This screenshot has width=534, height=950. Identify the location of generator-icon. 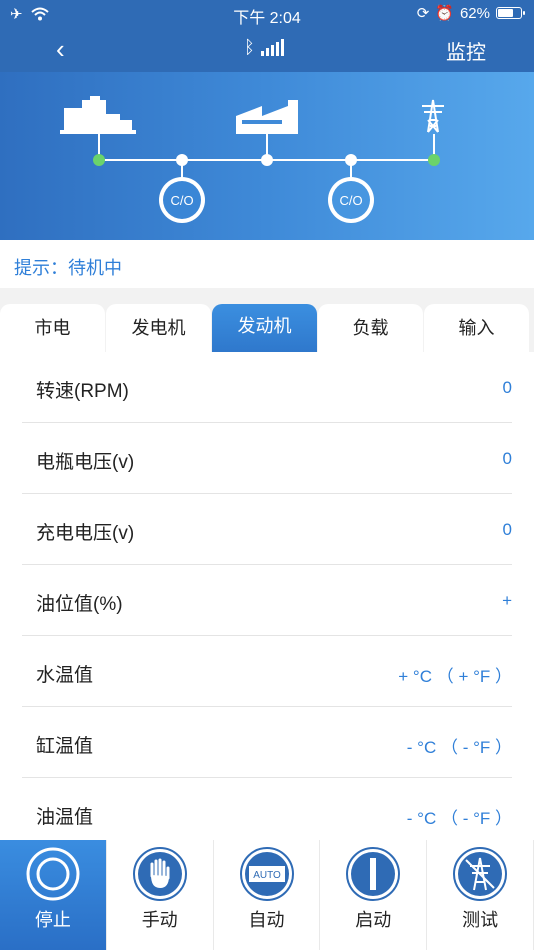
(98, 115).